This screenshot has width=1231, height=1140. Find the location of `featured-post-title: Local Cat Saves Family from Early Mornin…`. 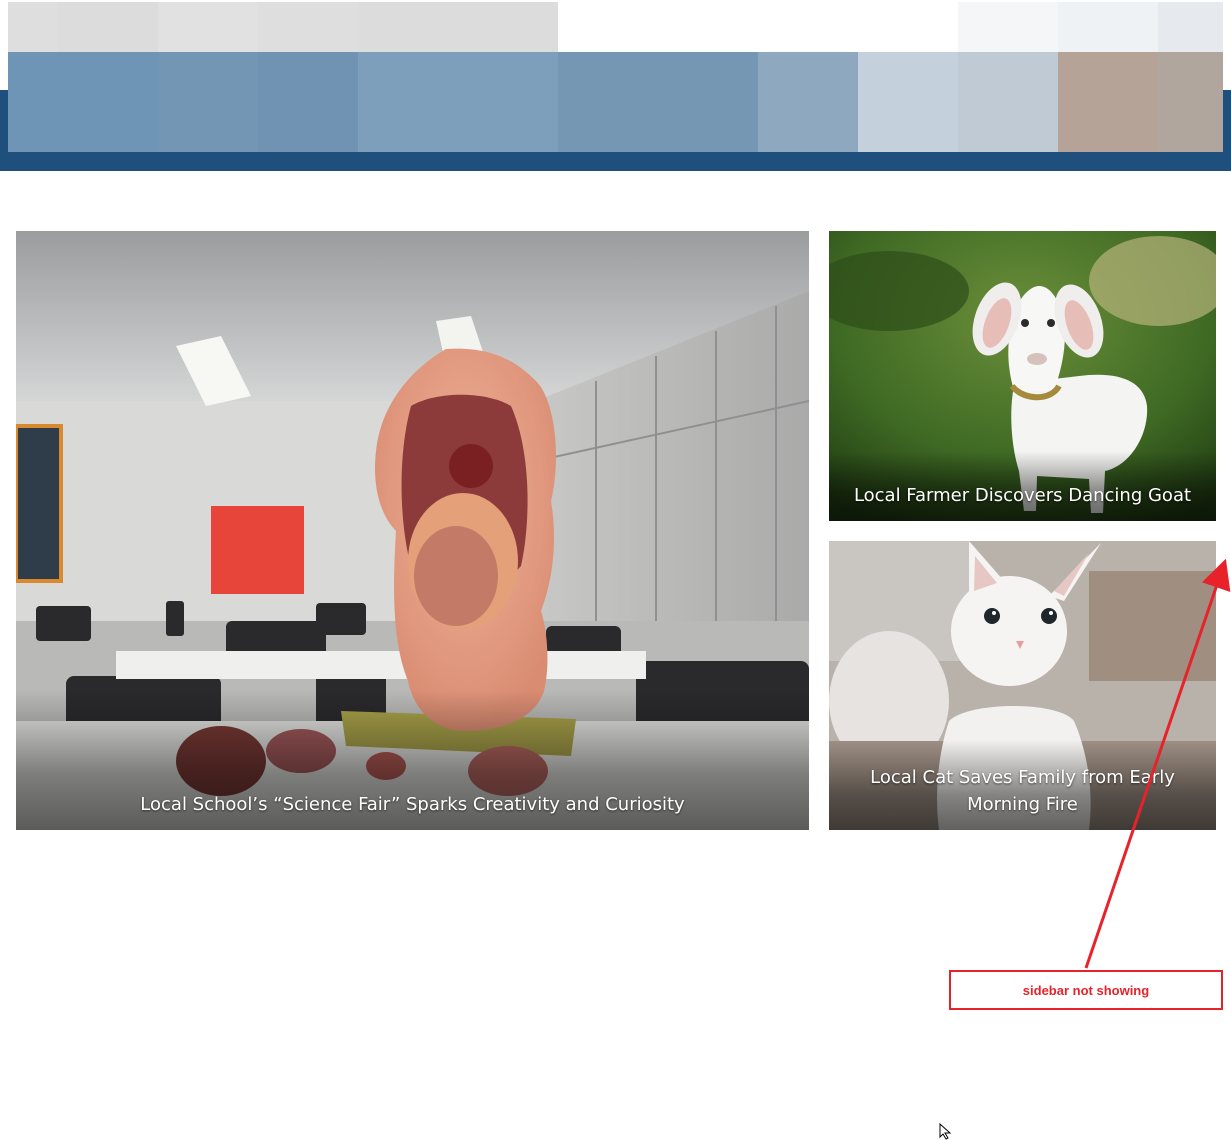

featured-post-title: Local Cat Saves Family from Early Mornin… is located at coordinates (1022, 791).